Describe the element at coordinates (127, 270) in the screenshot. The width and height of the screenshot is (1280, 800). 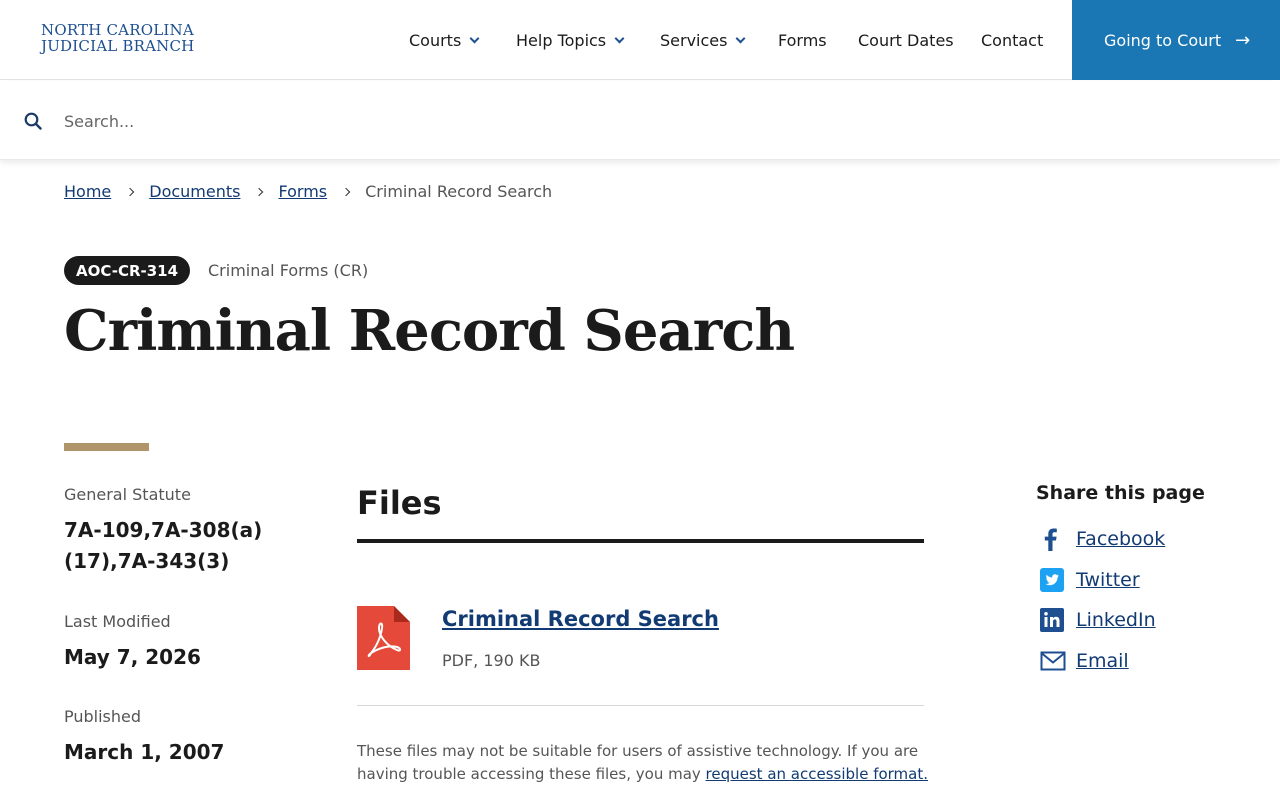
I see `form-number-badge: AOC-CR-314` at that location.